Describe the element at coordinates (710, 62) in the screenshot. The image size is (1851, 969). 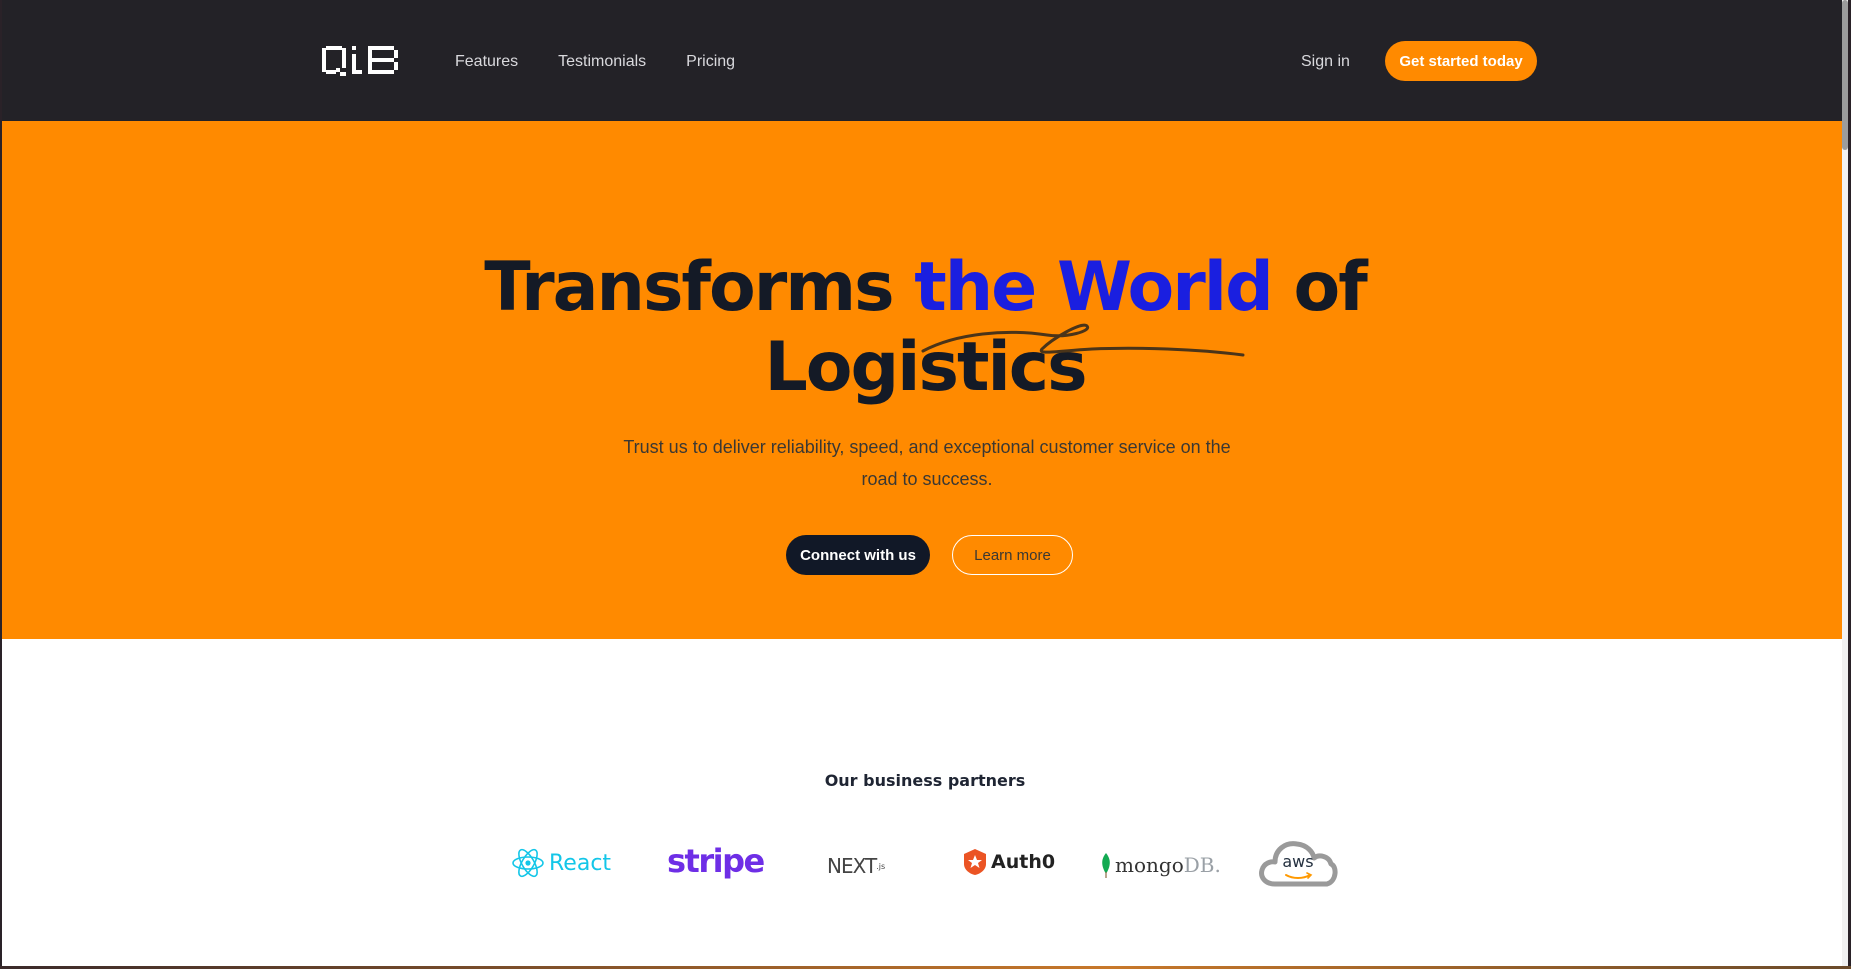
I see `nav-pricing: Pricing` at that location.